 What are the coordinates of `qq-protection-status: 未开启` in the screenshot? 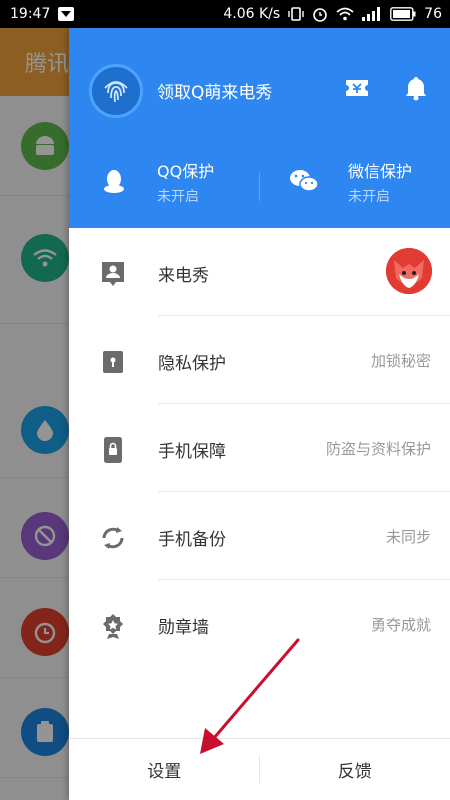 It's located at (178, 197).